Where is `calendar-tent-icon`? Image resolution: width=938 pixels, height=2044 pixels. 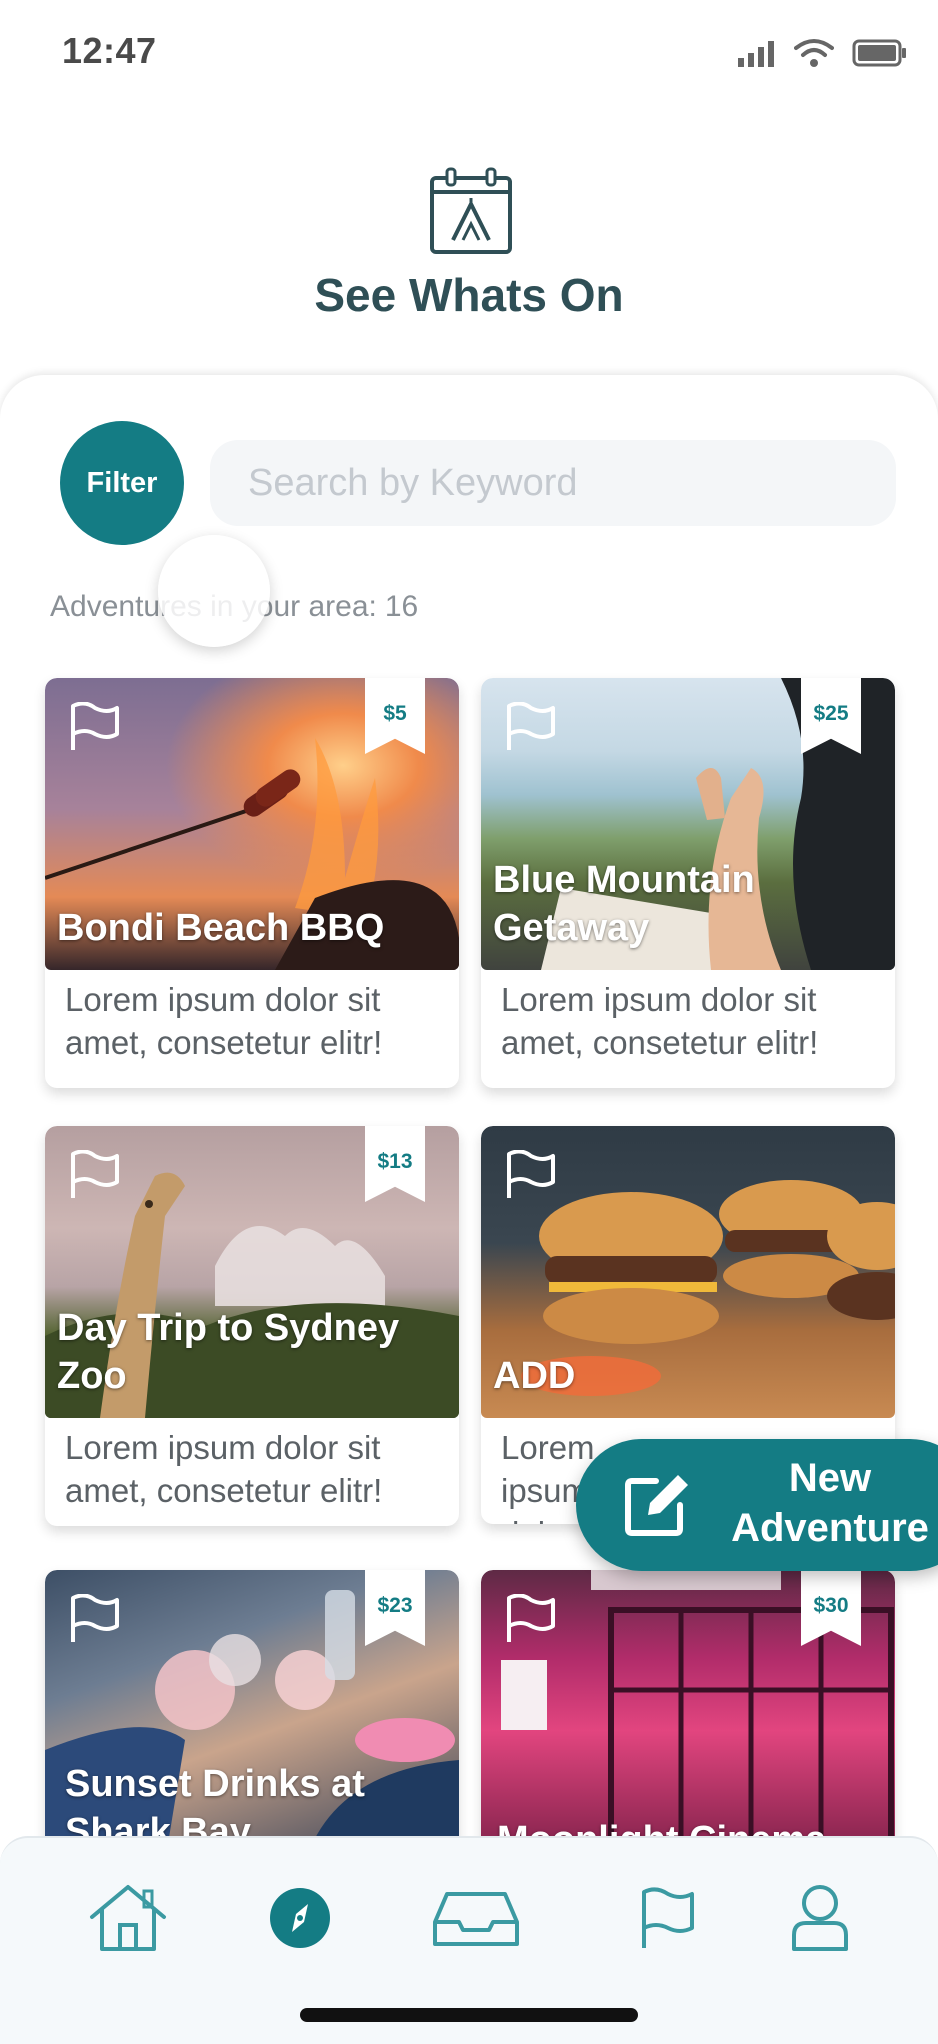
calendar-tent-icon is located at coordinates (471, 210).